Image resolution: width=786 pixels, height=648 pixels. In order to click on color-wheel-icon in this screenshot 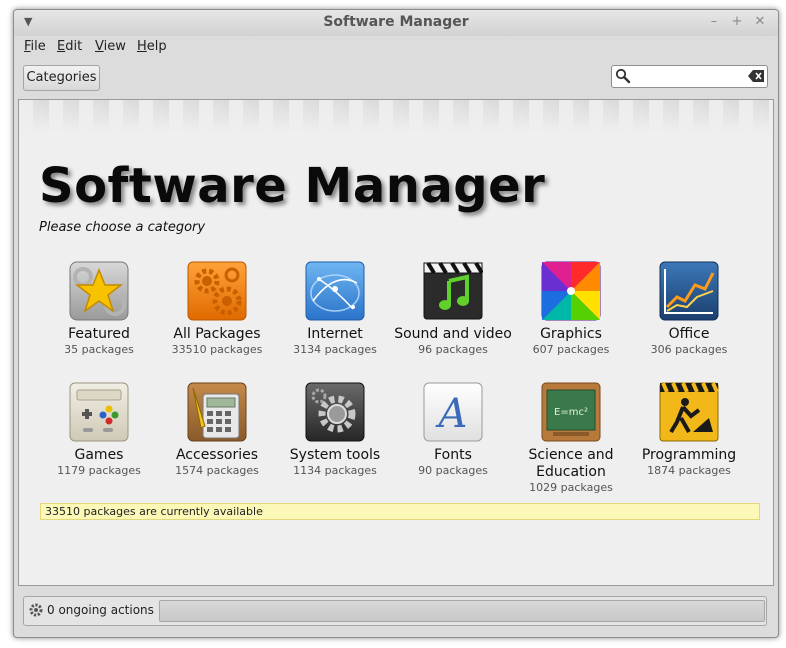, I will do `click(571, 291)`.